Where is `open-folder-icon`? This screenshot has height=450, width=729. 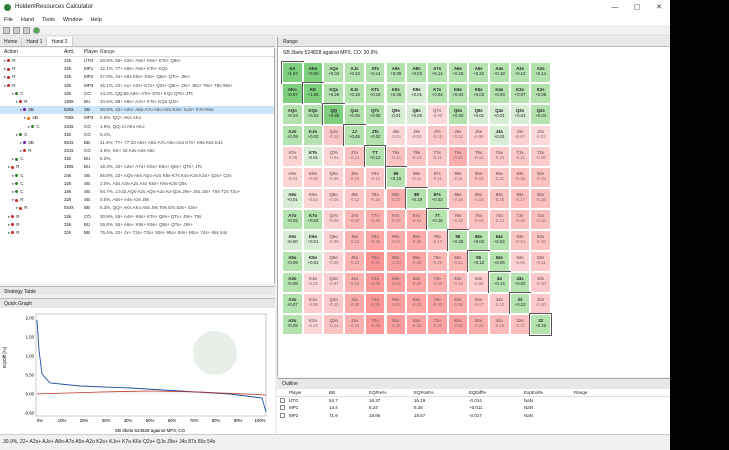 open-folder-icon is located at coordinates (16, 30).